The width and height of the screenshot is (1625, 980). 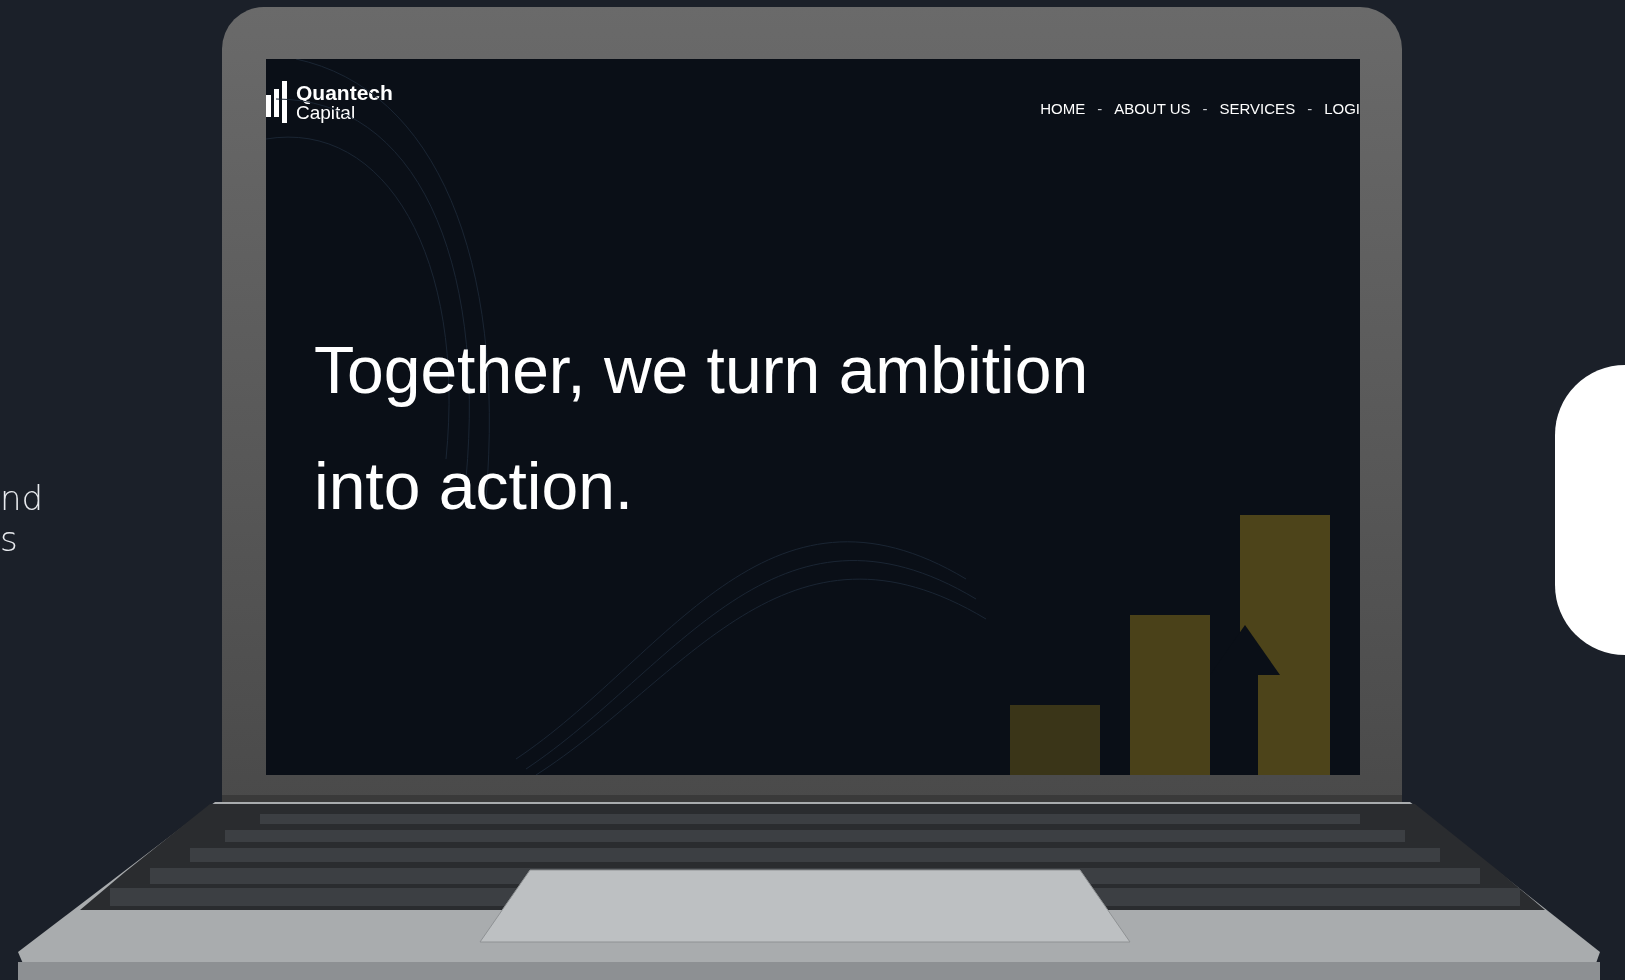 I want to click on nav-link: LOGI, so click(x=1342, y=109).